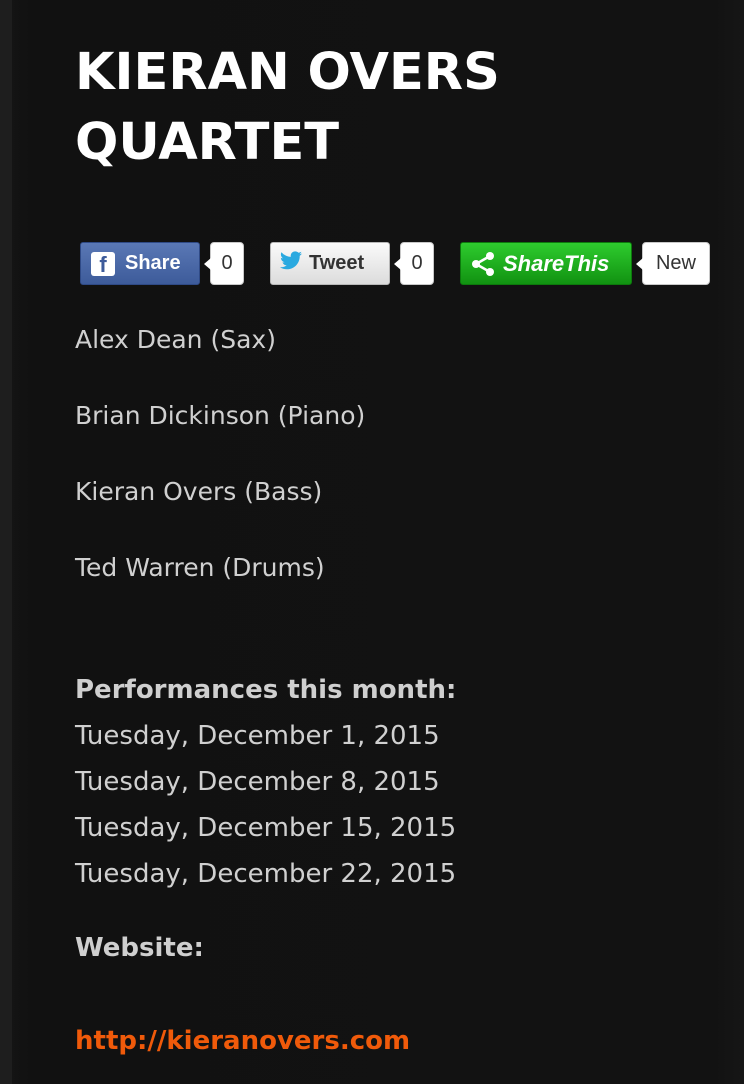  What do you see at coordinates (257, 736) in the screenshot?
I see `performance-date: Tuesday, December 1, 2015` at bounding box center [257, 736].